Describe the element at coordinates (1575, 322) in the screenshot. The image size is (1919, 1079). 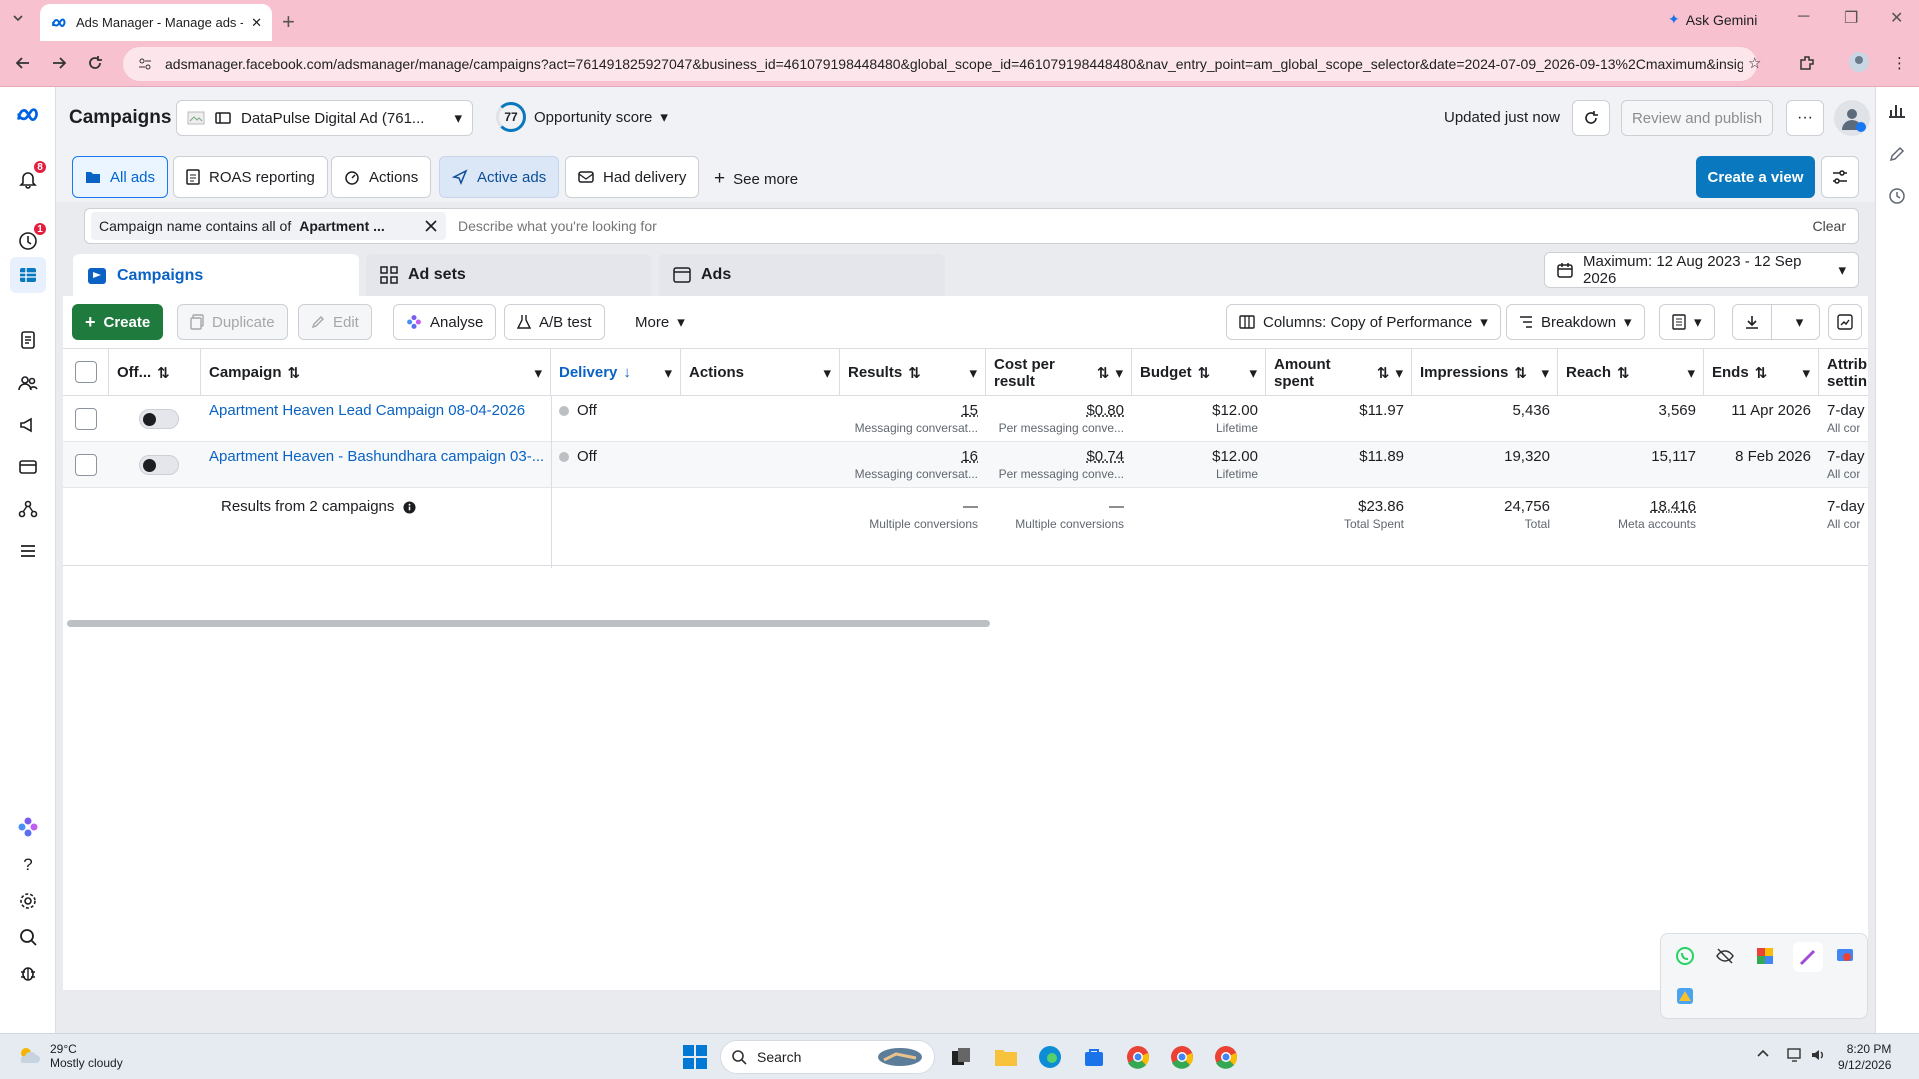
I see `breakdown-selector: Breakdown ▾` at that location.